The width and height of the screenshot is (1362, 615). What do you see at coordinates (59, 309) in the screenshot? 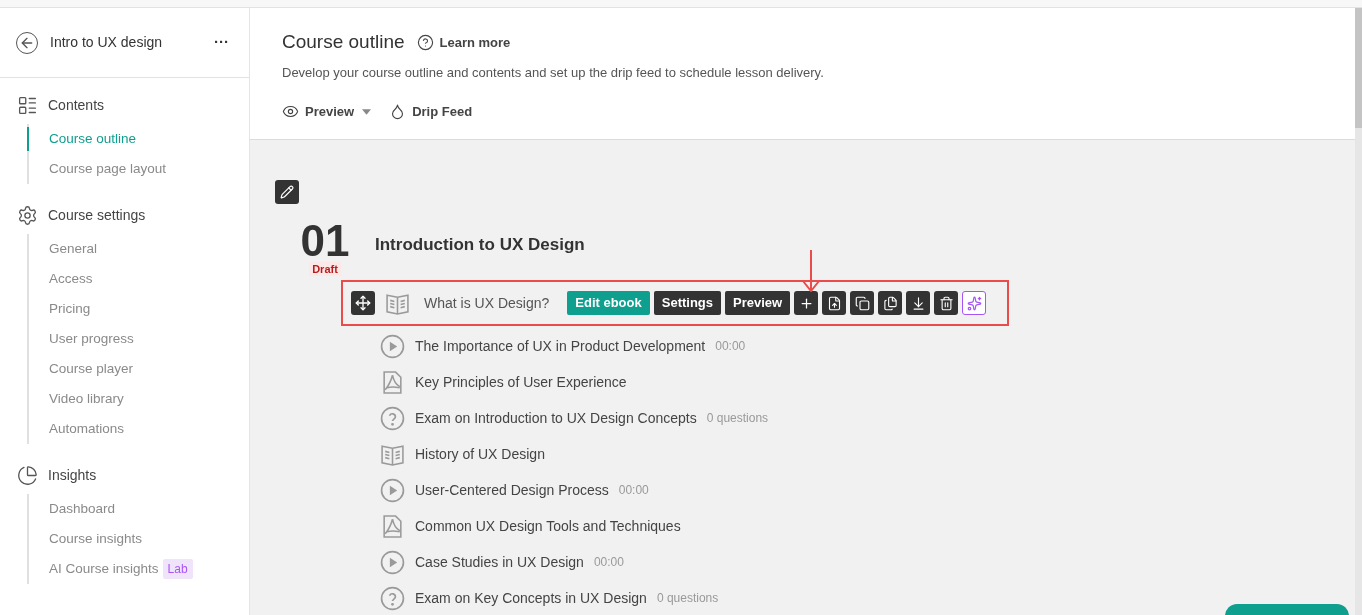
I see `nav-link: Pricing` at bounding box center [59, 309].